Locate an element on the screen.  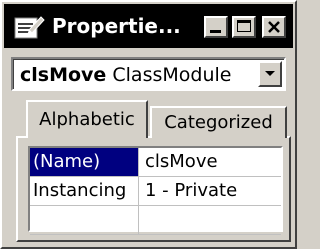
close-button is located at coordinates (274, 27).